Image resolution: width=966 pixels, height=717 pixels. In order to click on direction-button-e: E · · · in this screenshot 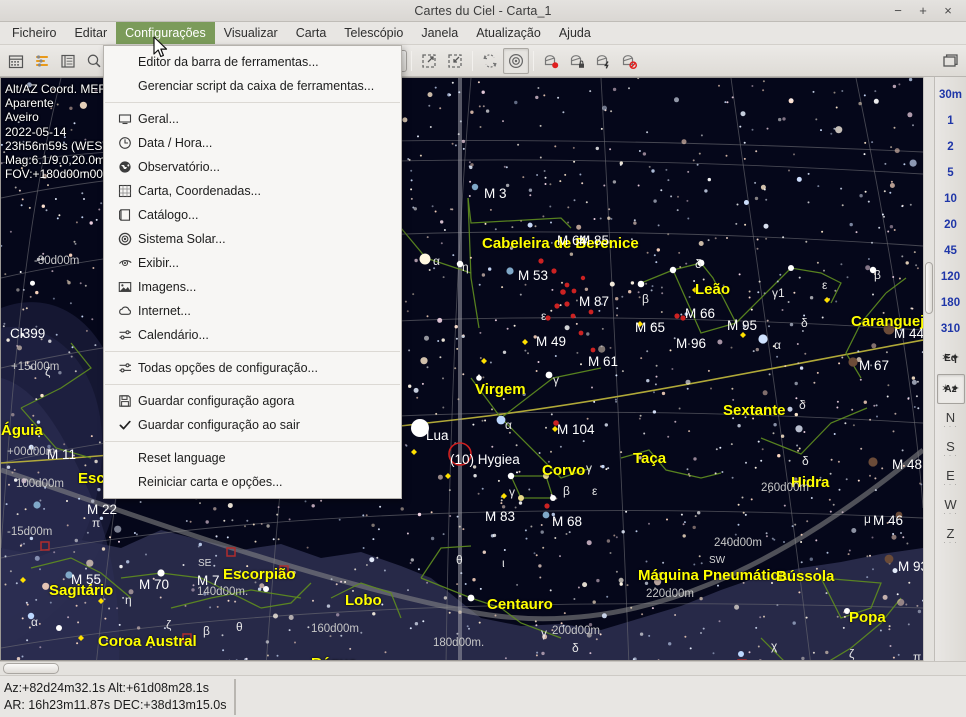, I will do `click(951, 477)`.